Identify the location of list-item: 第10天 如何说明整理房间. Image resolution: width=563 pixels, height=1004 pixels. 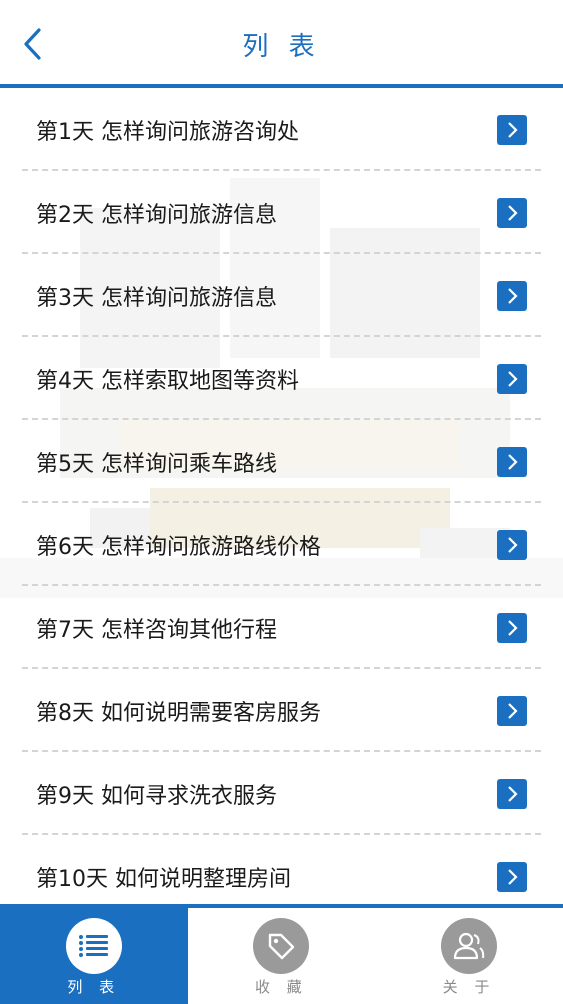
(281, 869).